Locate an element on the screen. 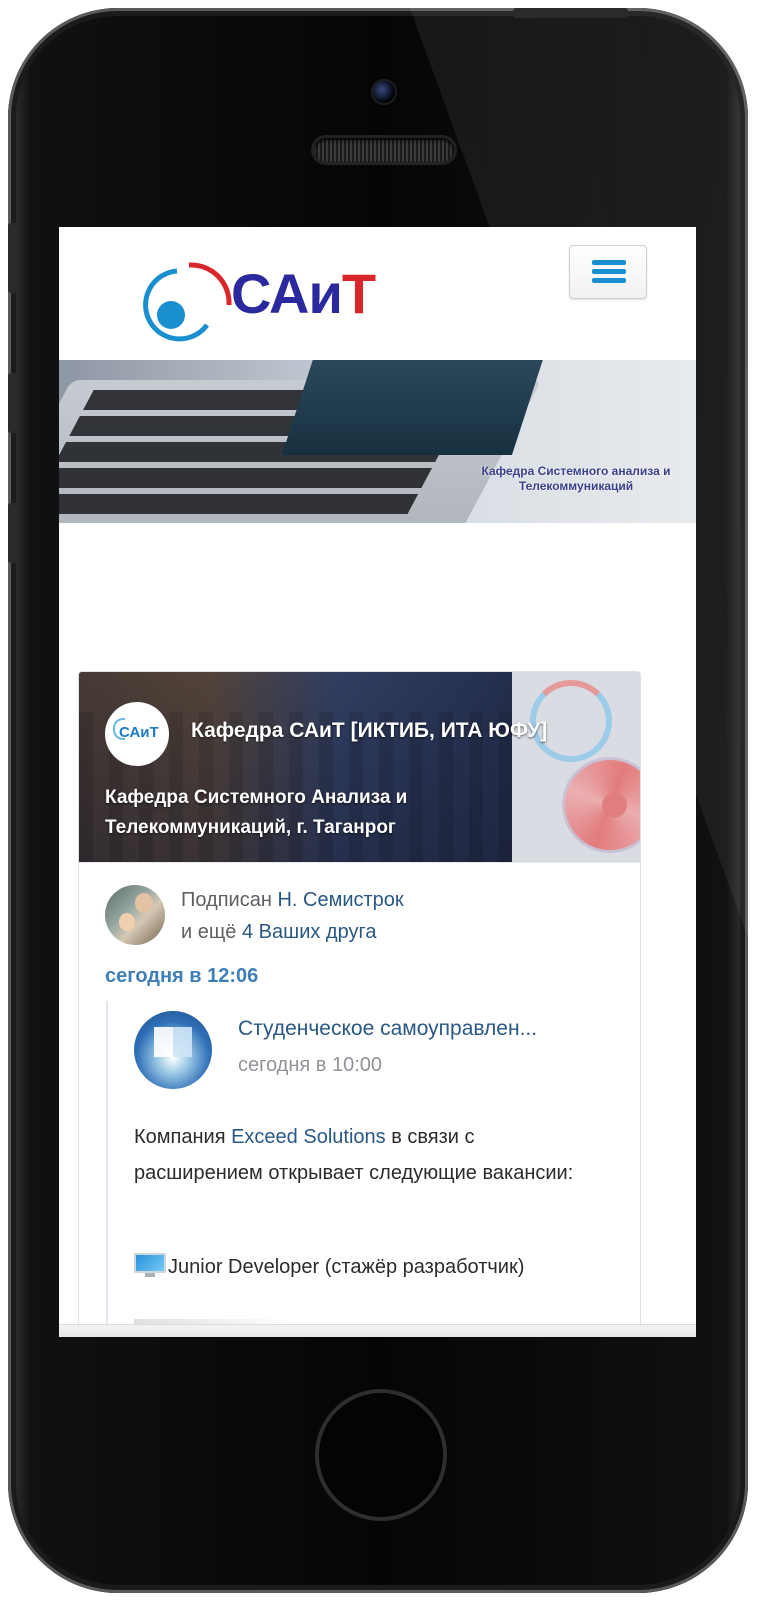 The width and height of the screenshot is (763, 1602). friends-prefix: и ещё is located at coordinates (211, 932).